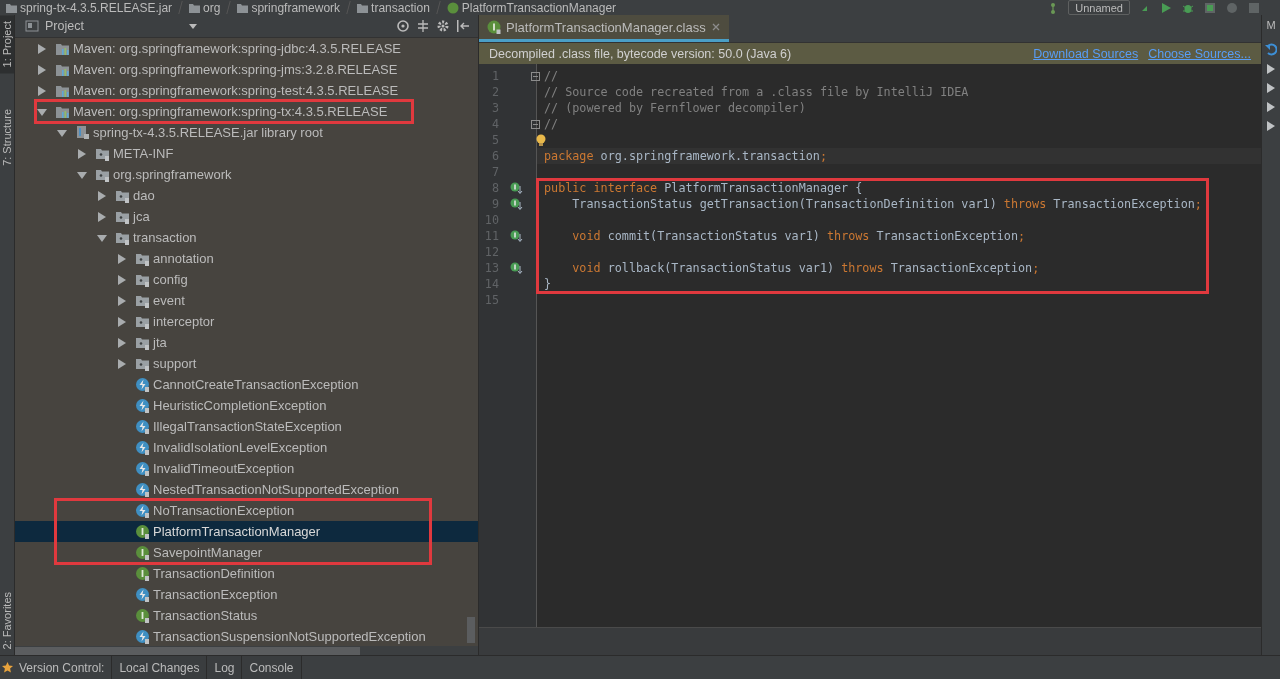 Image resolution: width=1280 pixels, height=679 pixels. What do you see at coordinates (400, 7) in the screenshot?
I see `breadcrumb-item: transaction` at bounding box center [400, 7].